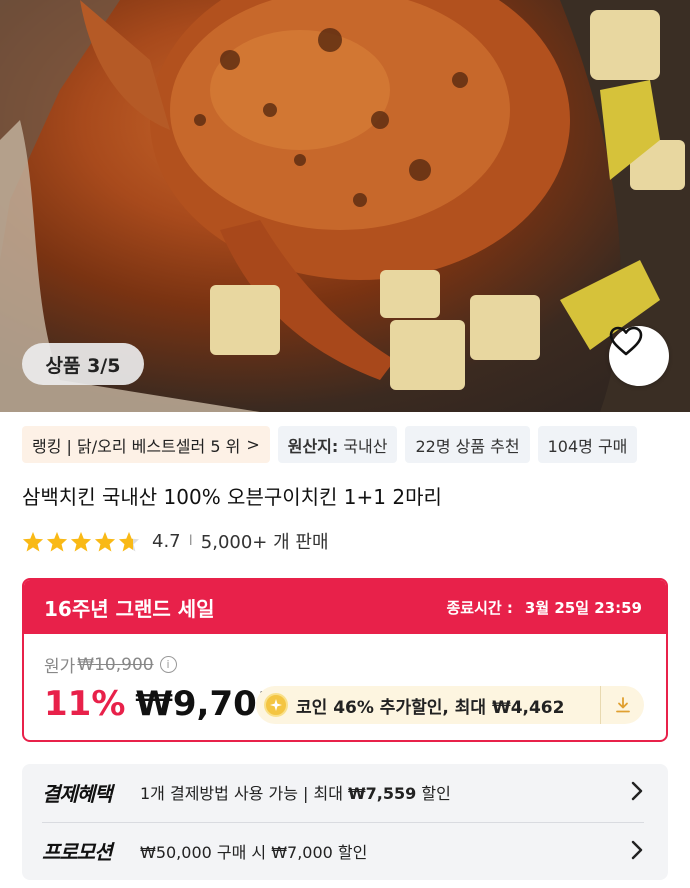 The height and width of the screenshot is (888, 690). I want to click on sale-header: 16주년 그랜드 세일 종료시간 : 3월 25일 23:59, so click(345, 607).